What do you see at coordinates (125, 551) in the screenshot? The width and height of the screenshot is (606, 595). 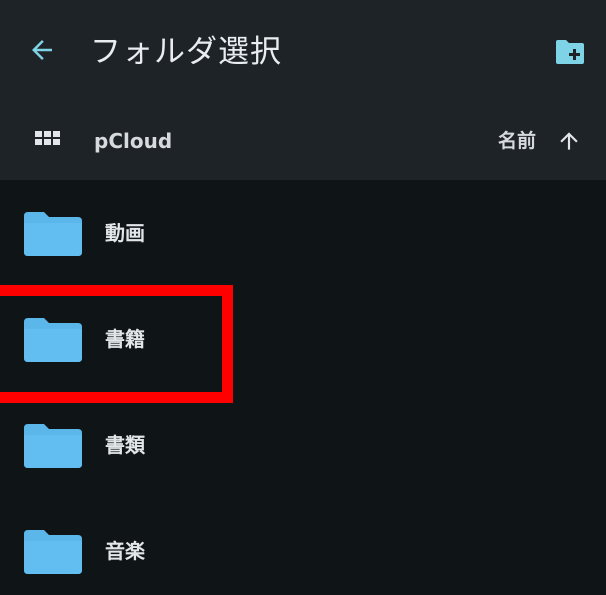 I see `folder-name: 音楽` at bounding box center [125, 551].